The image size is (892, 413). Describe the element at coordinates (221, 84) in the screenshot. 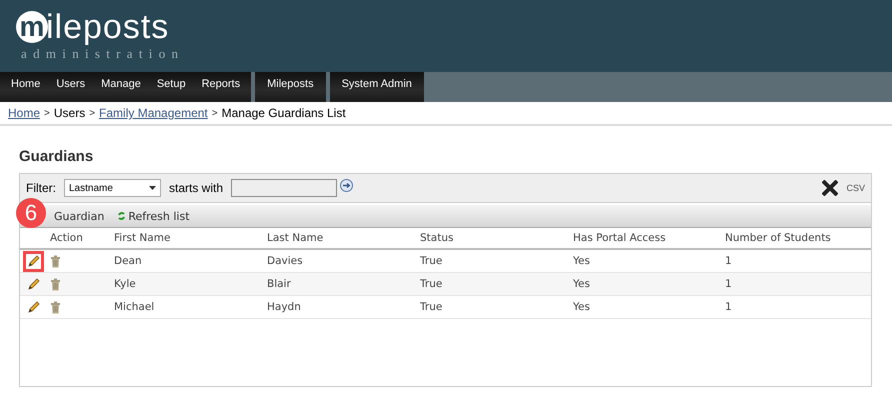

I see `nav-tab: Reports` at that location.